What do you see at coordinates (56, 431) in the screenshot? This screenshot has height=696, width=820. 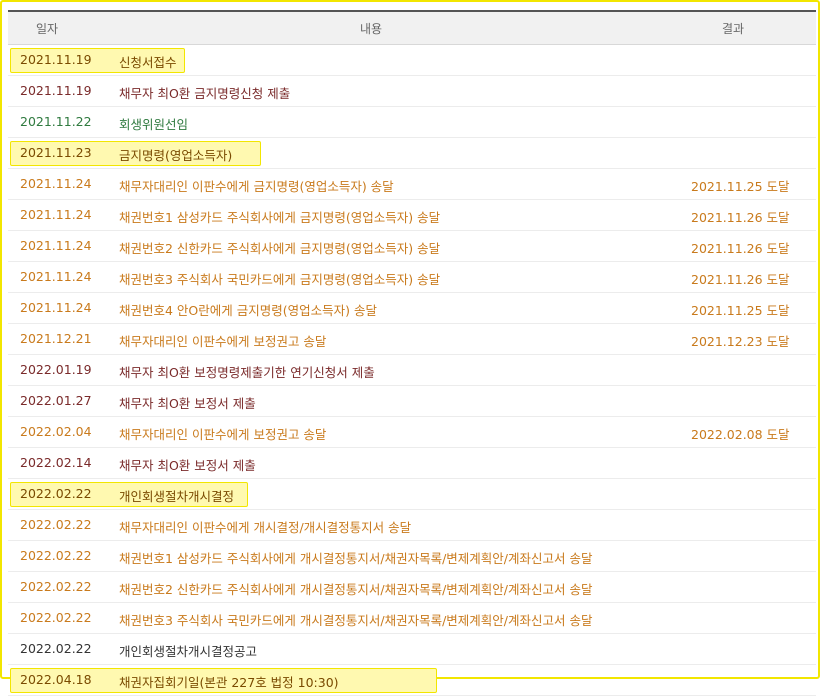 I see `row-date: 2022.02.04` at bounding box center [56, 431].